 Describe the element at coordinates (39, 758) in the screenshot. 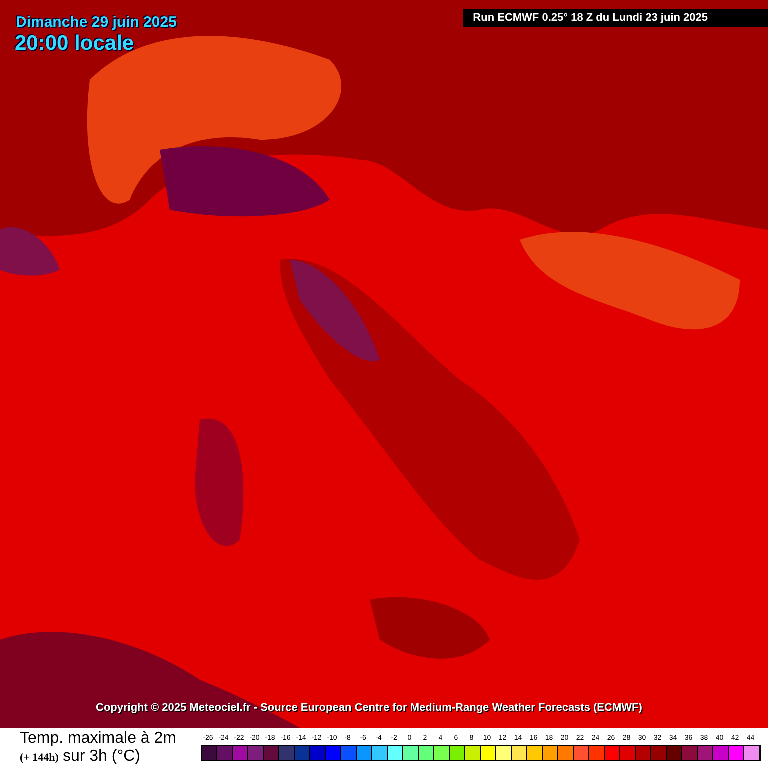

I see `forecast-lead: (+ 144h)` at that location.